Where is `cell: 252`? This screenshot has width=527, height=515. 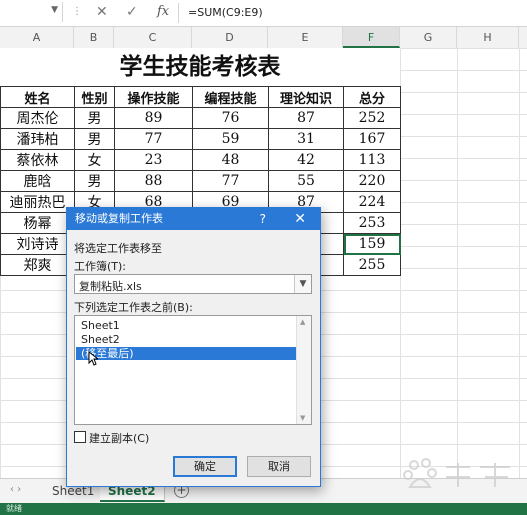
cell: 252 is located at coordinates (372, 118).